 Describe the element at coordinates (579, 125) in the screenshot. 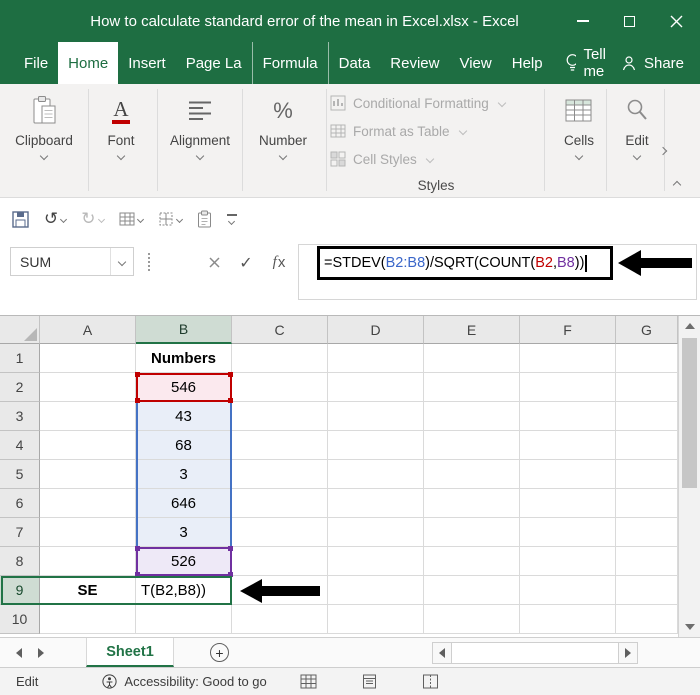

I see `ribbon-group-cells: Cells` at that location.